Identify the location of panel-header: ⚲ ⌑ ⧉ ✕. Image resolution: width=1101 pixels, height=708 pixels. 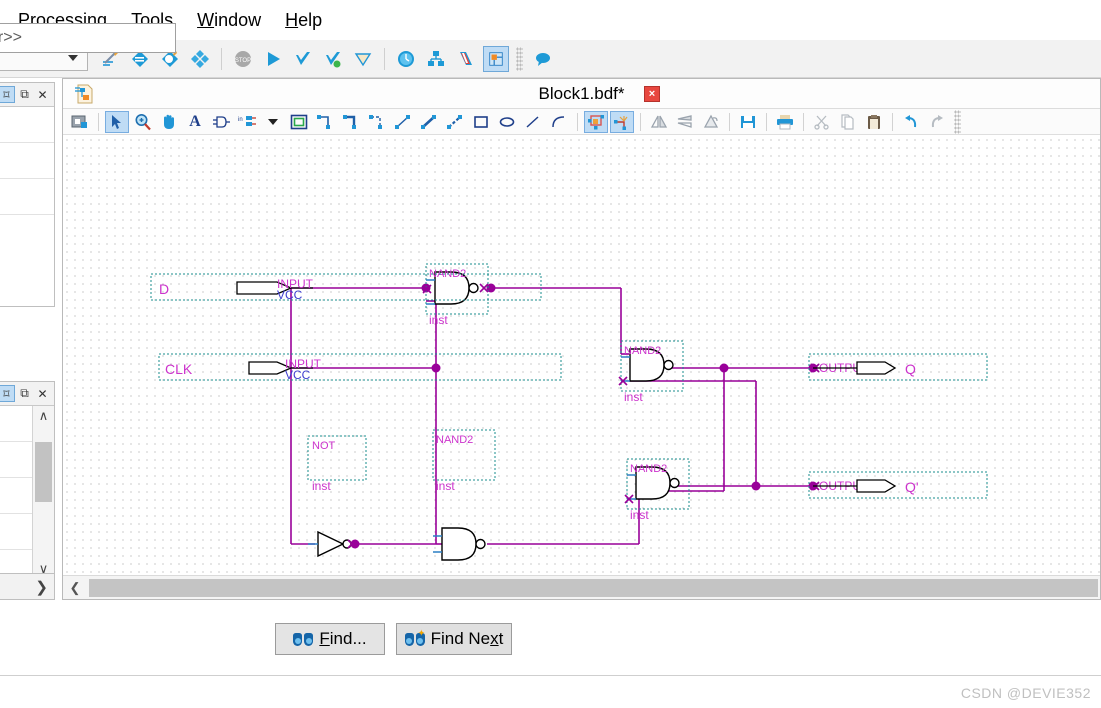
(27, 95).